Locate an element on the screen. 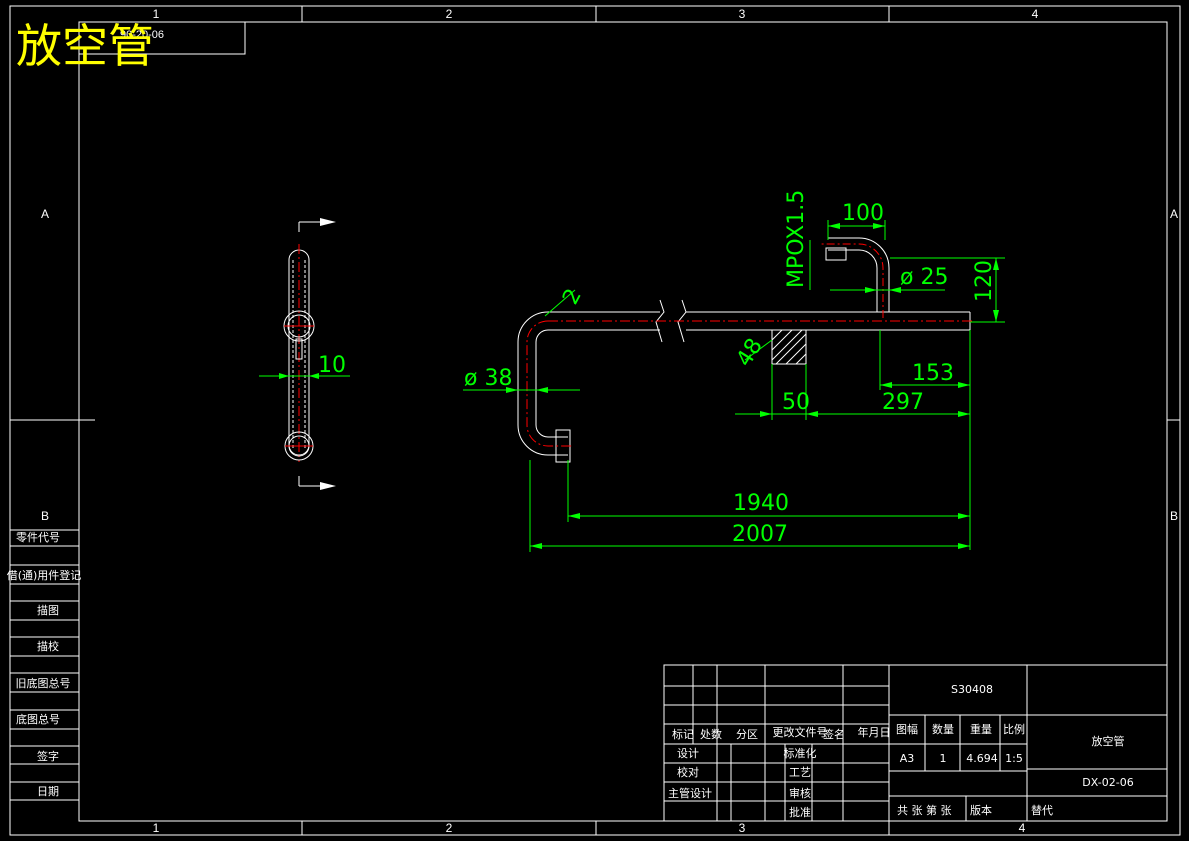 This screenshot has width=1189, height=841. part-name: 放空管 is located at coordinates (1108, 741).